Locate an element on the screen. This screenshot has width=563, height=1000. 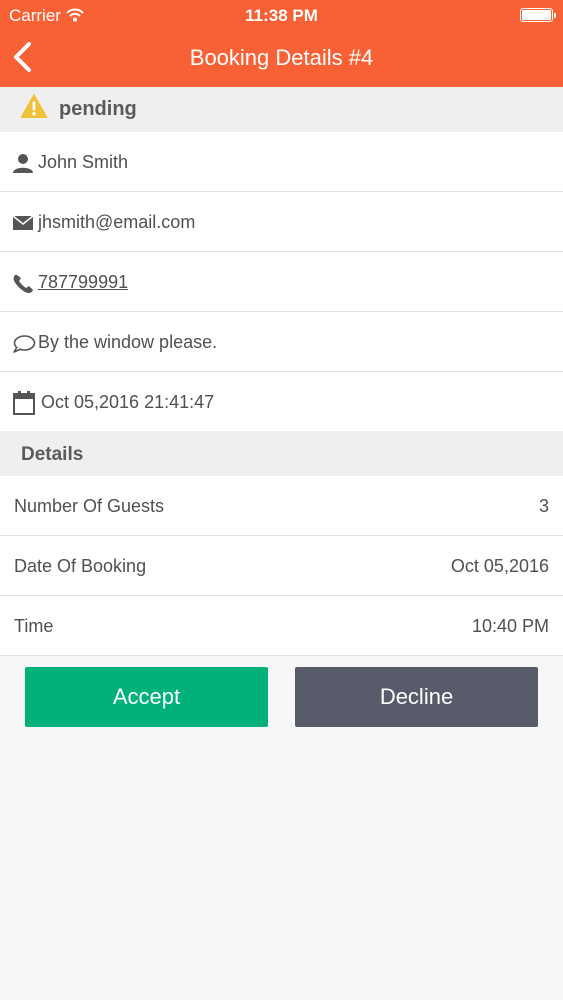
detail-label: Date Of Booking is located at coordinates (80, 566).